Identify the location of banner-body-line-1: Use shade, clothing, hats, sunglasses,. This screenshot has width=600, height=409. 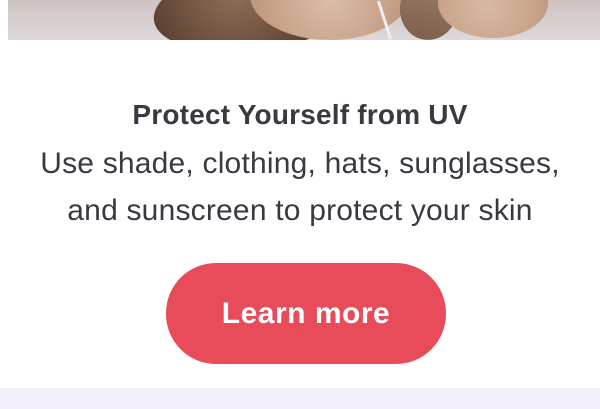
(300, 163).